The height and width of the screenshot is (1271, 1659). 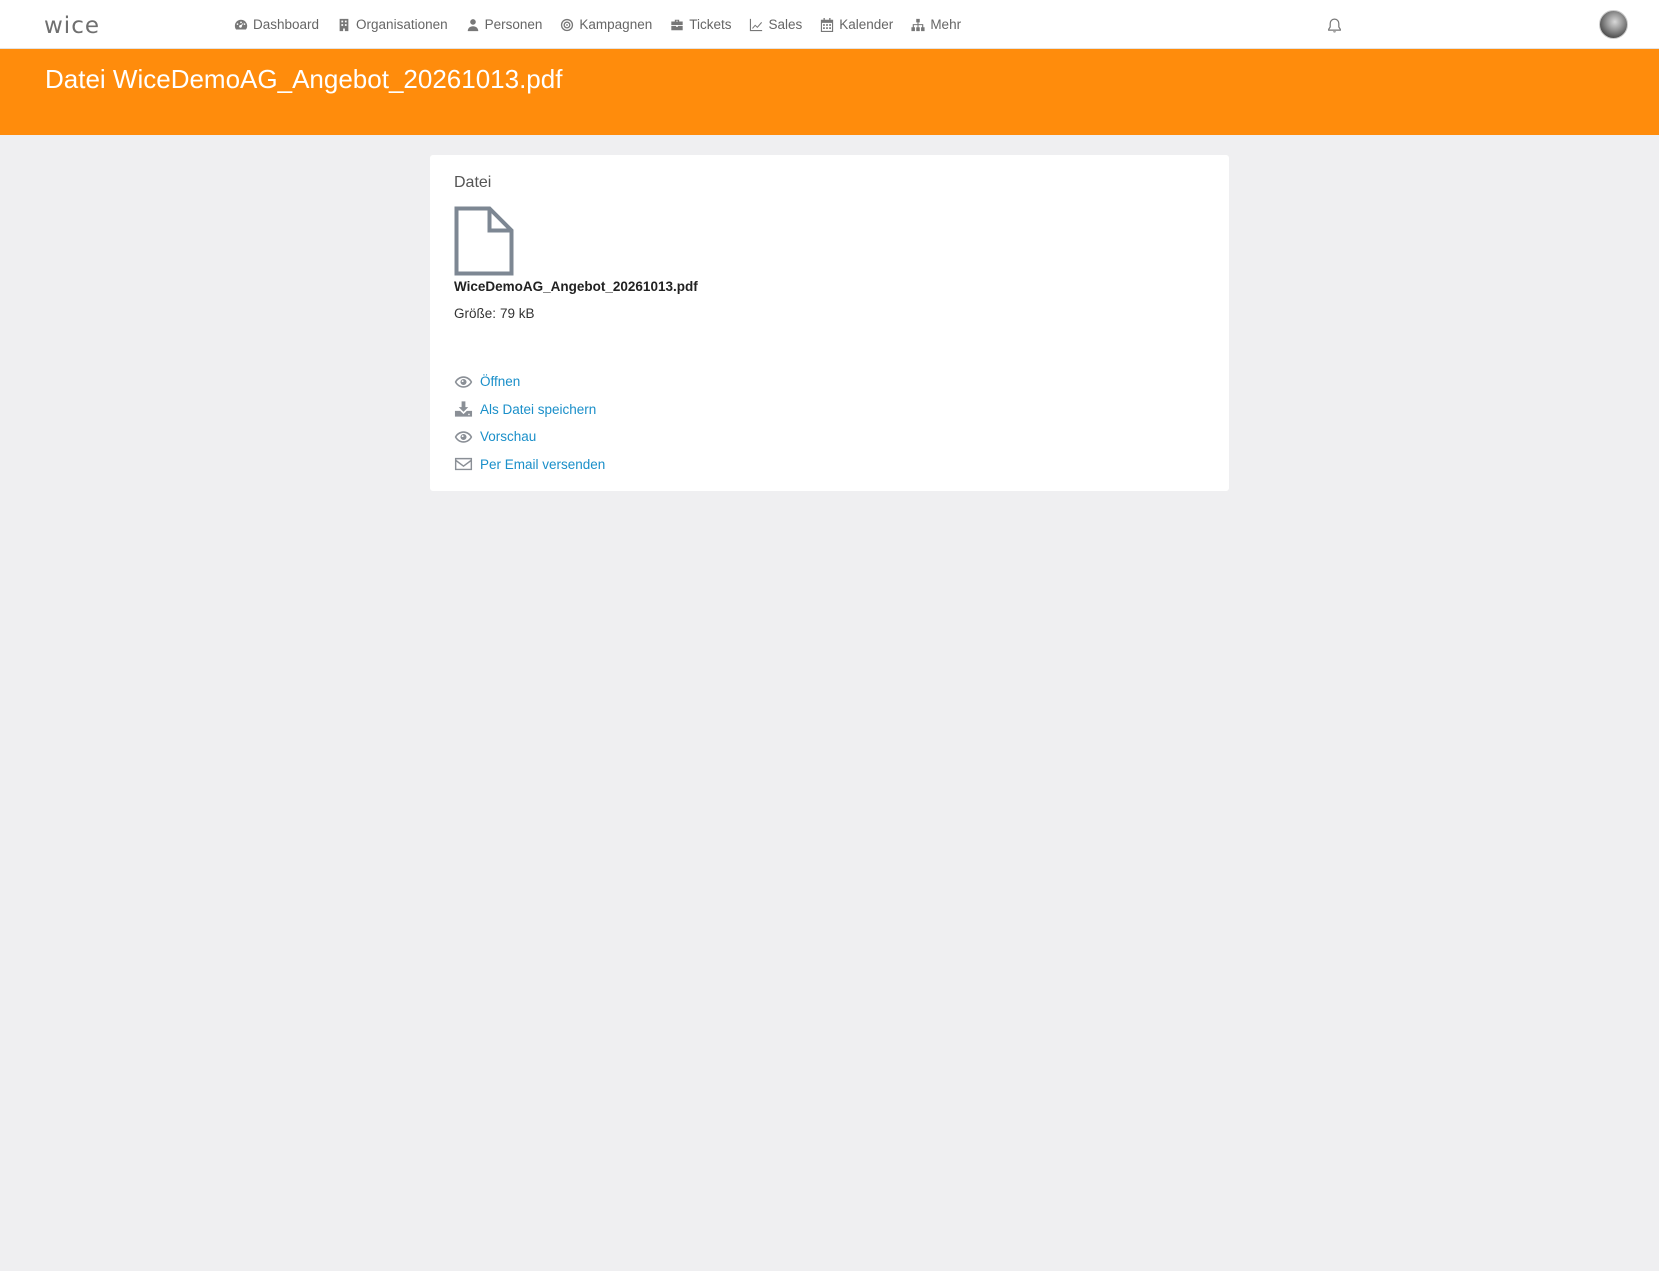 What do you see at coordinates (785, 24) in the screenshot?
I see `nav-label: Sales` at bounding box center [785, 24].